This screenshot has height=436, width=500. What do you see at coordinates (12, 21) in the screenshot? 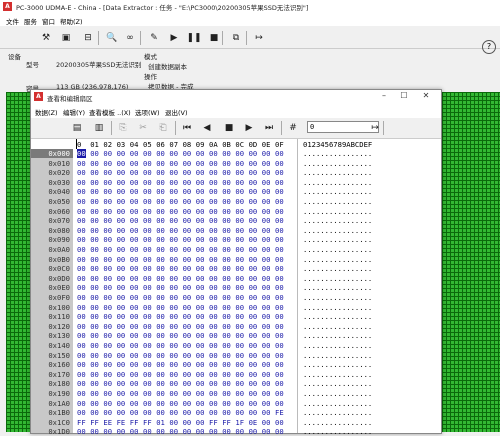
I see `menu-file: 文件` at bounding box center [12, 21].